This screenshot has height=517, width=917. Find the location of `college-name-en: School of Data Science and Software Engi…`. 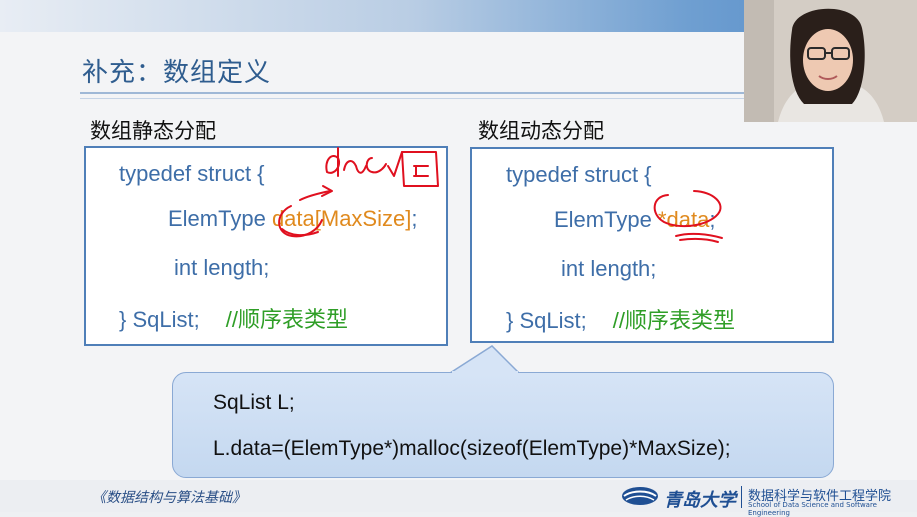

college-name-en: School of Data Science and Software Engi… is located at coordinates (812, 509).